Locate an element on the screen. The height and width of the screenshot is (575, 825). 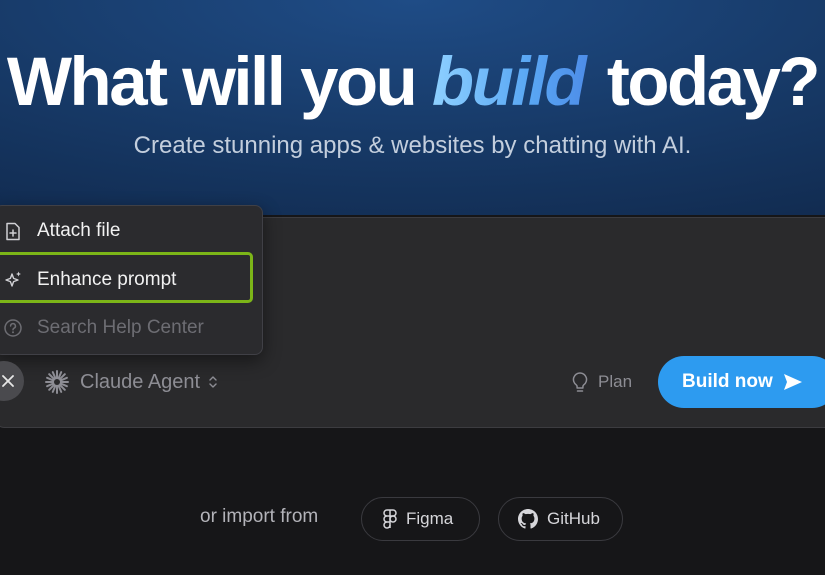
model-label: Claude Agent is located at coordinates (140, 381).